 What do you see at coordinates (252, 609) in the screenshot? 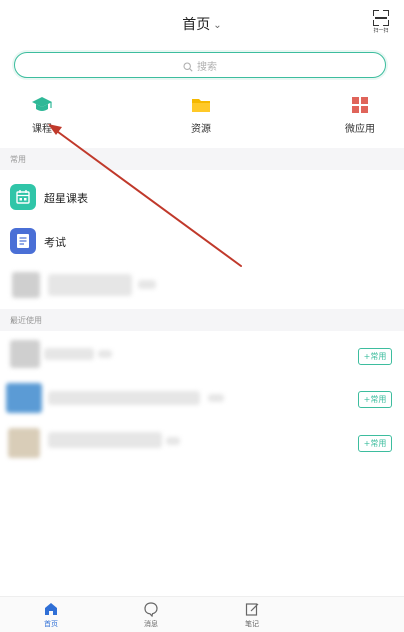
I see `note-edit-icon` at bounding box center [252, 609].